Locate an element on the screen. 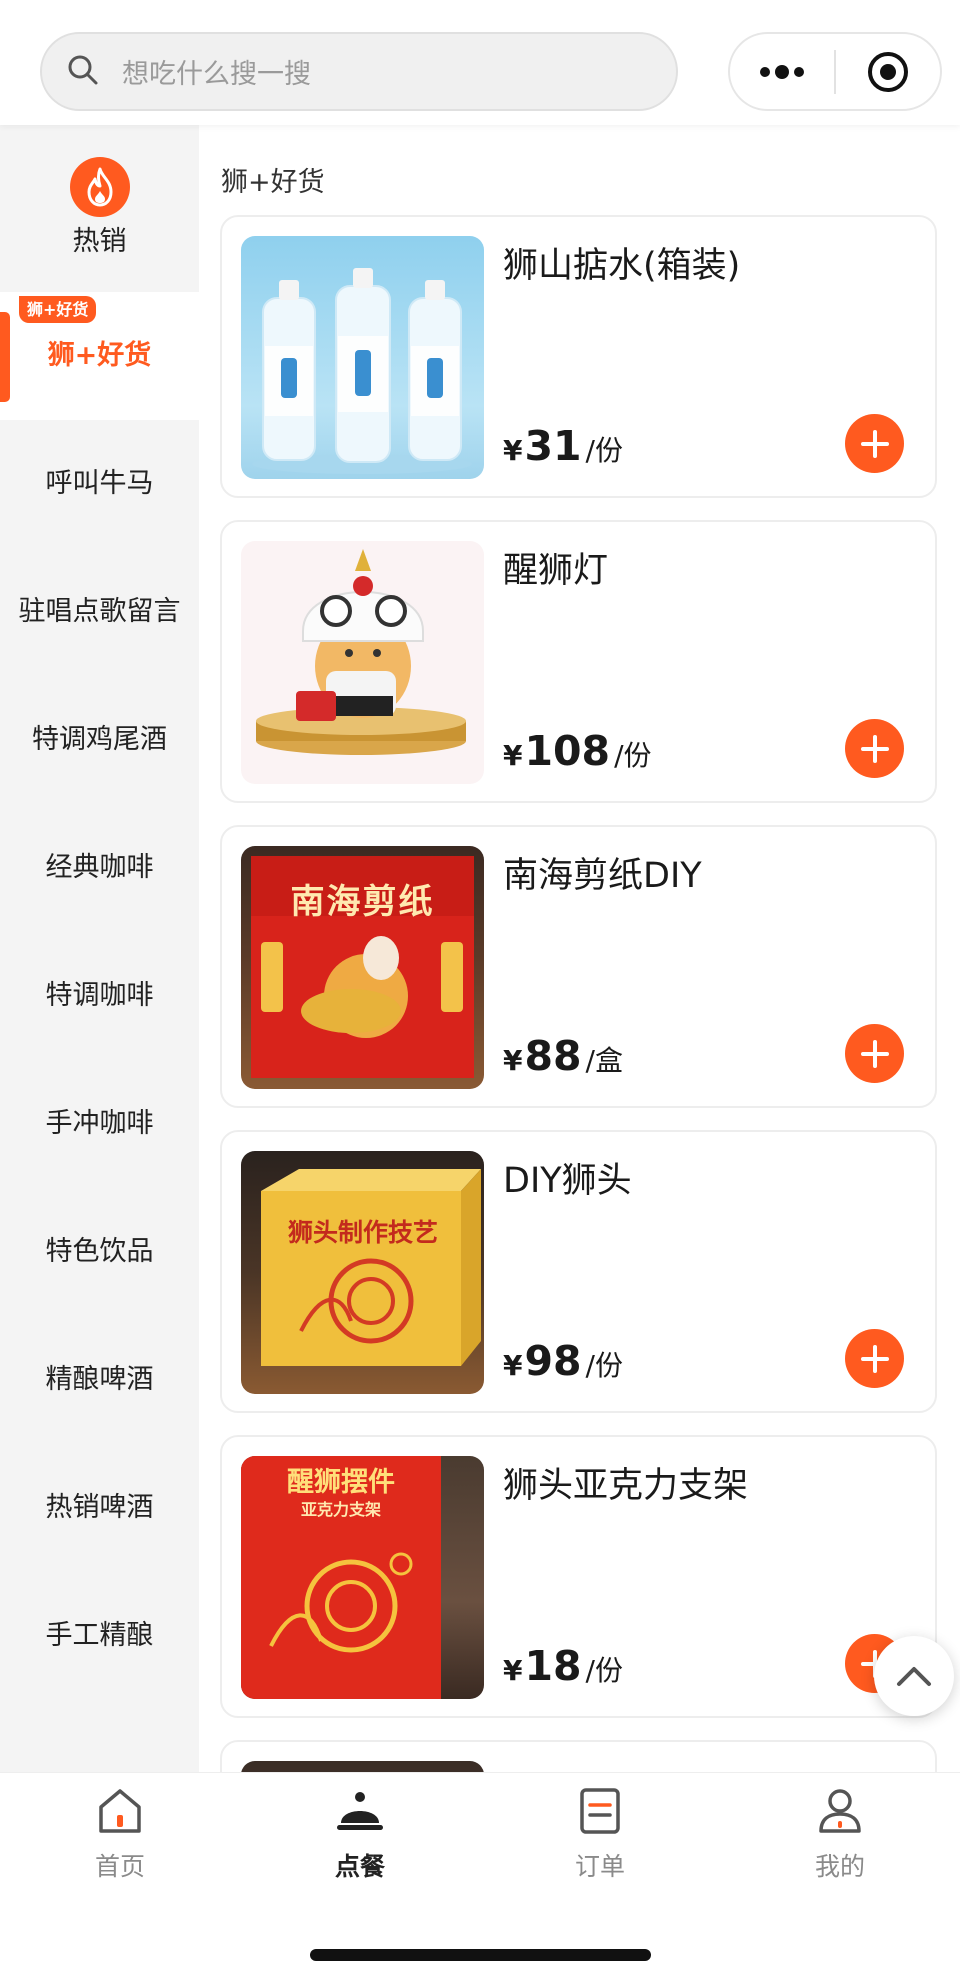 The width and height of the screenshot is (960, 1978). home-icon is located at coordinates (120, 1811).